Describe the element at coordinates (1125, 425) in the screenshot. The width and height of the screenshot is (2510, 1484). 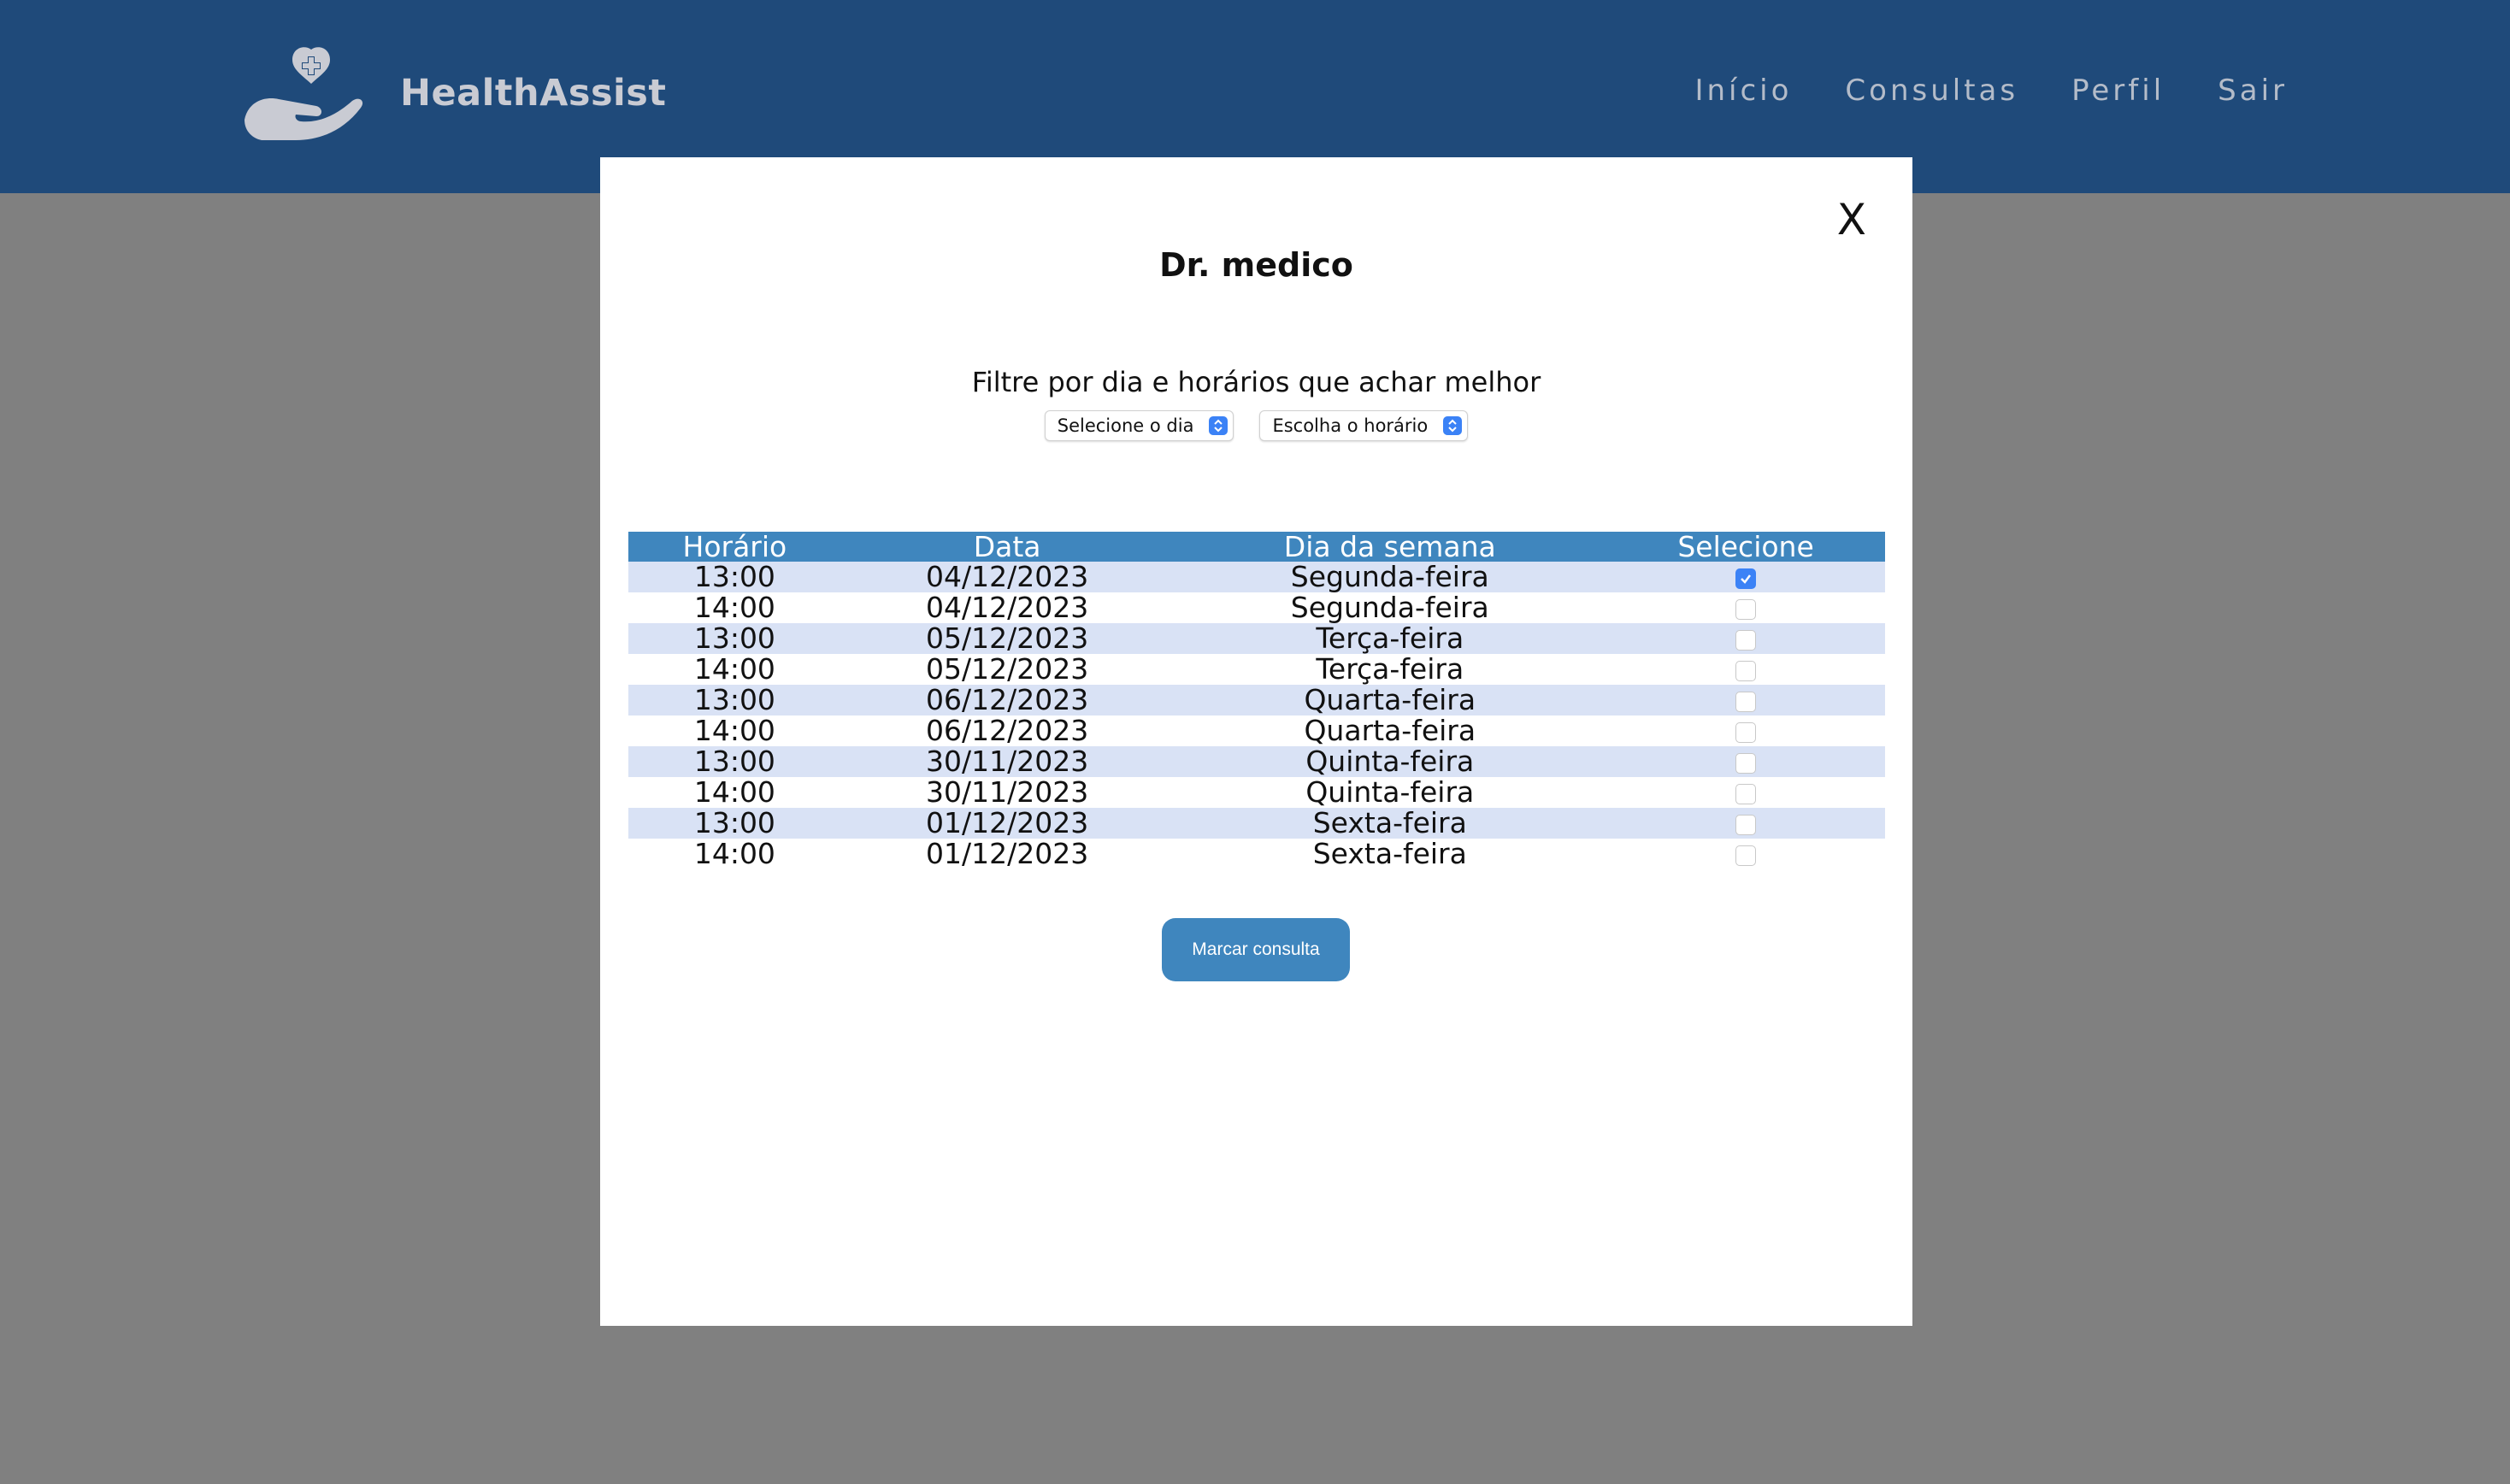
I see `day-select-value: Selecione o dia` at that location.